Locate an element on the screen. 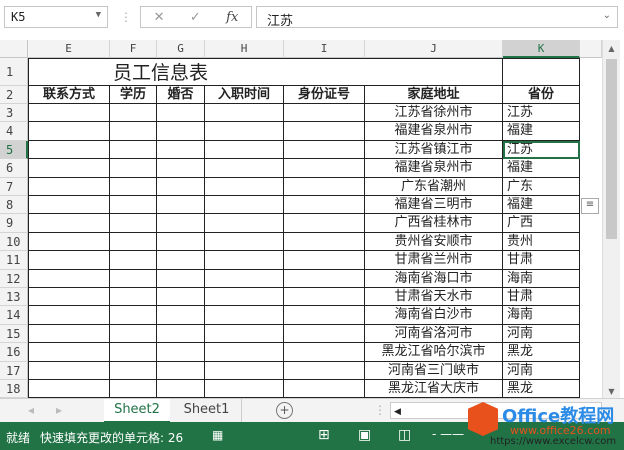 The image size is (624, 450). row-header-1: 1 is located at coordinates (14, 72).